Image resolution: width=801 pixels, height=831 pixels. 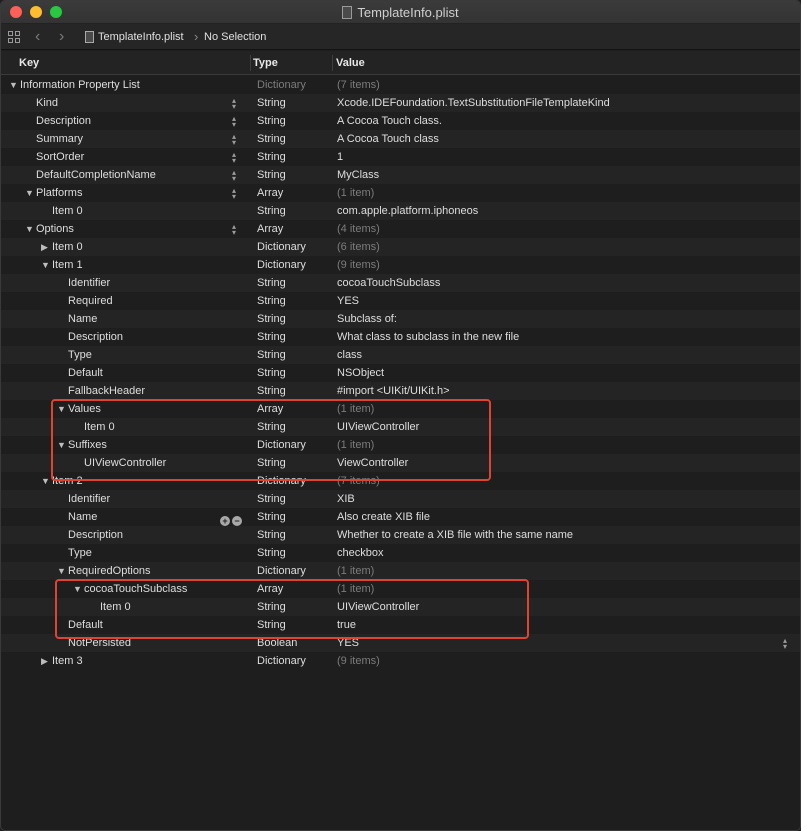 What do you see at coordinates (250, 63) in the screenshot?
I see `column-divider` at bounding box center [250, 63].